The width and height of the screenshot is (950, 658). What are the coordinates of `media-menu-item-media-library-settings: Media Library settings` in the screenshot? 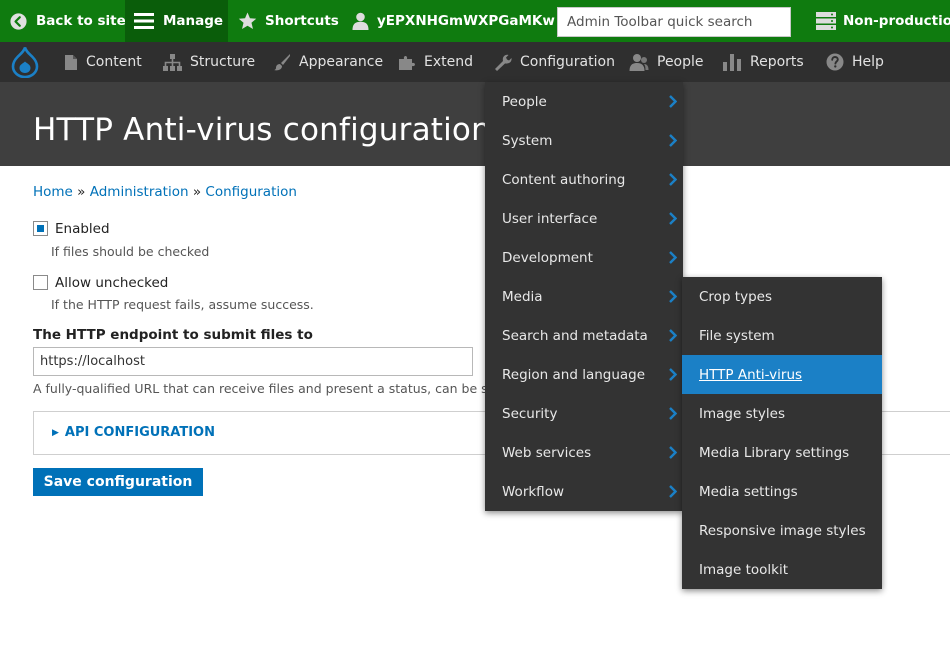 It's located at (782, 452).